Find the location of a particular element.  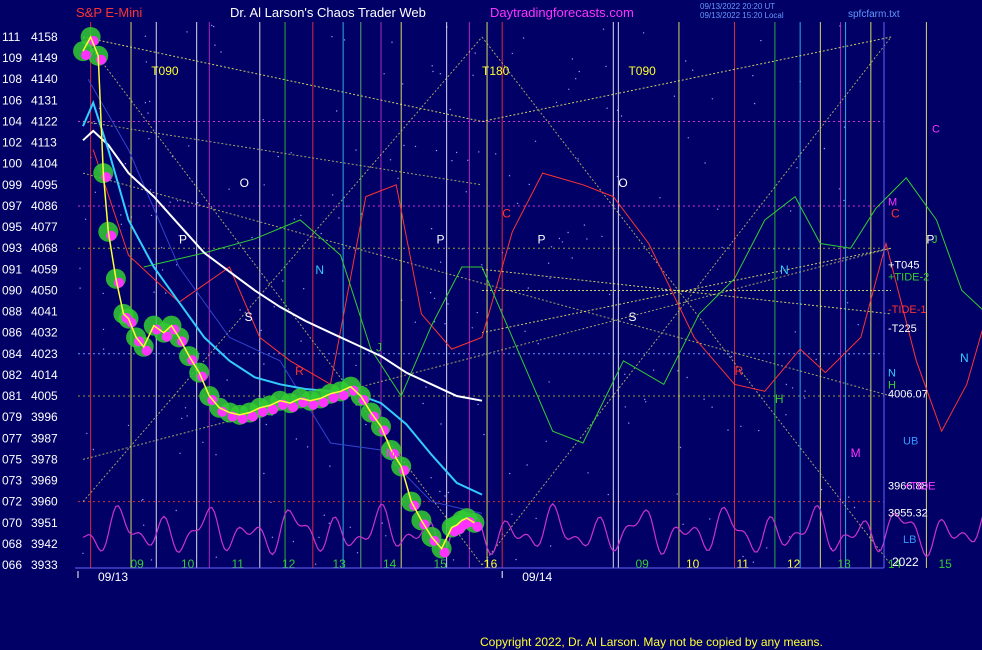

y-tick-price: 4041 is located at coordinates (44, 312).